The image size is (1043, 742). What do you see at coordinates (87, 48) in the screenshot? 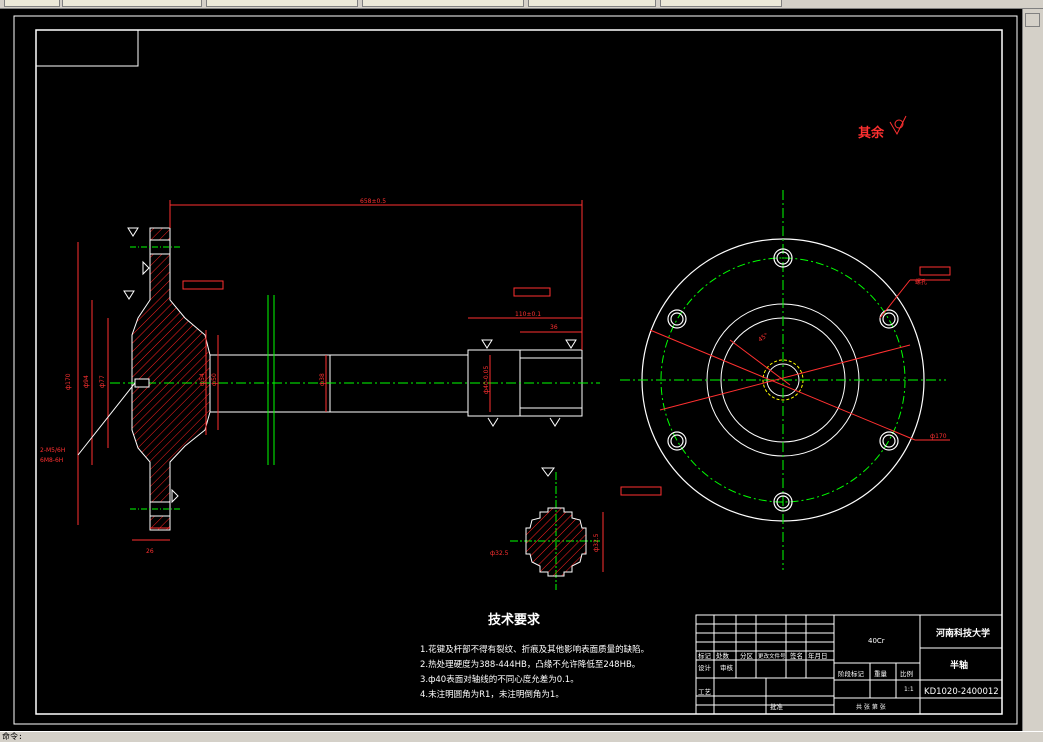
I see `corner-box` at bounding box center [87, 48].